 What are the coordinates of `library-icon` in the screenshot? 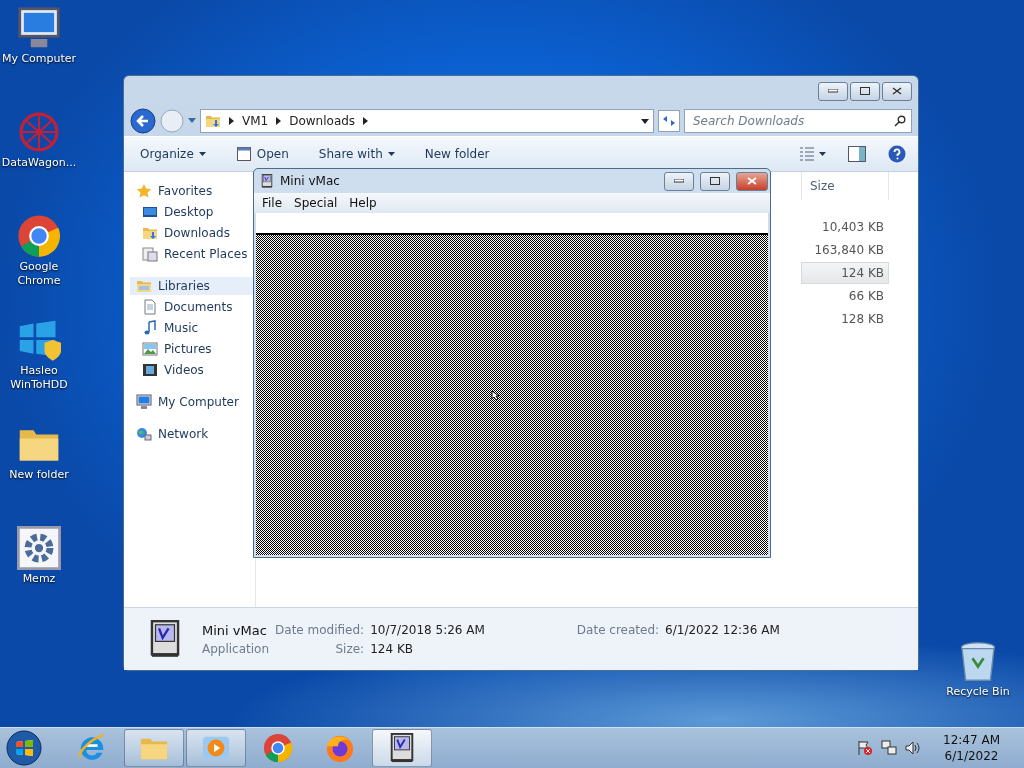 It's located at (144, 286).